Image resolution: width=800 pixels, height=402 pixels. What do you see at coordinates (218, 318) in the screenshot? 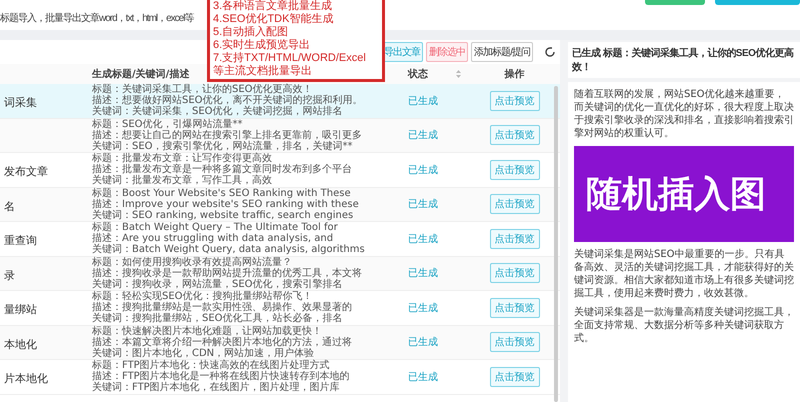
I see `table-cell-text: 关键词：搜狗批量绑站，SEO优化工具，站长必备，排名` at bounding box center [218, 318].